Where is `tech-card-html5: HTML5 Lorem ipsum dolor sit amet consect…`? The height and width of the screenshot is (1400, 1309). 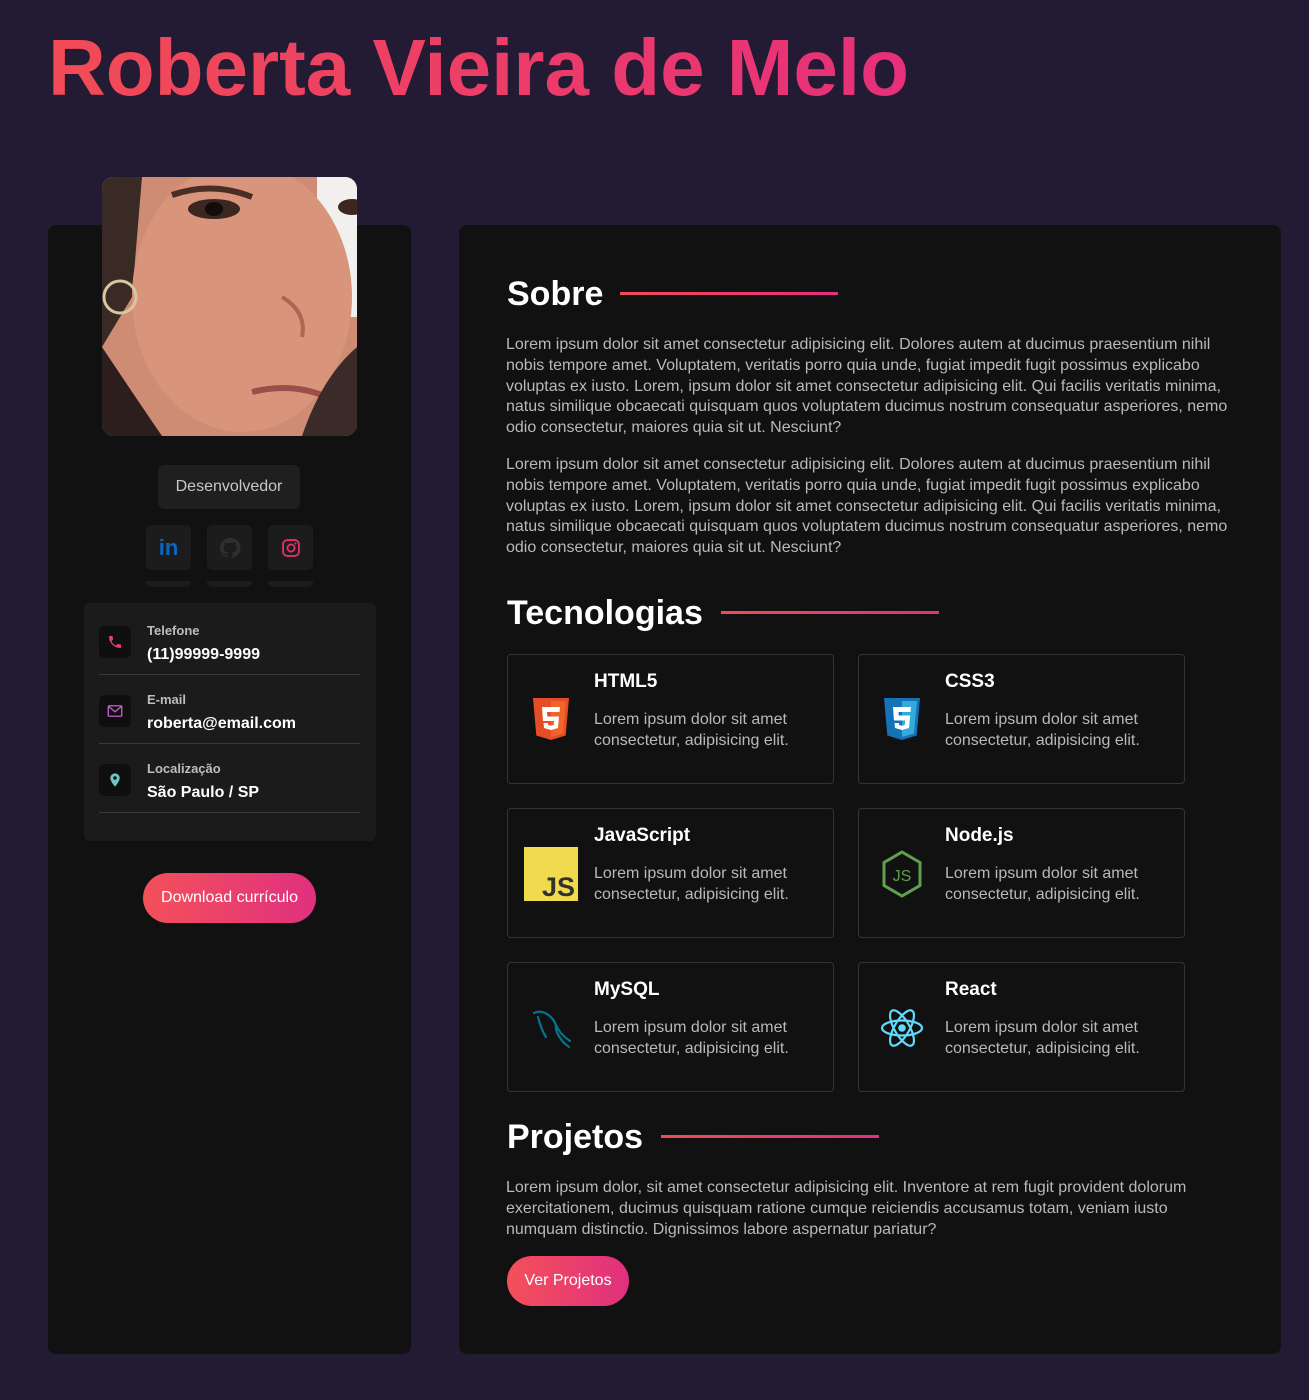 tech-card-html5: HTML5 Lorem ipsum dolor sit amet consect… is located at coordinates (670, 719).